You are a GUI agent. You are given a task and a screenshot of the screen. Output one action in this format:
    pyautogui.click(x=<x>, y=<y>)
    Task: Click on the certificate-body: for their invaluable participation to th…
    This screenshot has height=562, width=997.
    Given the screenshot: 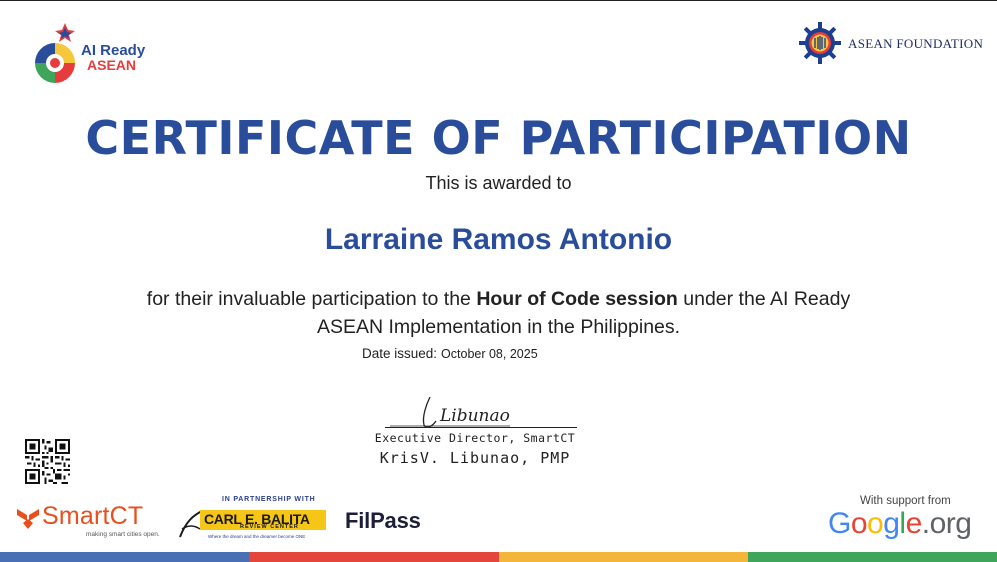 What is the action you would take?
    pyautogui.click(x=498, y=313)
    